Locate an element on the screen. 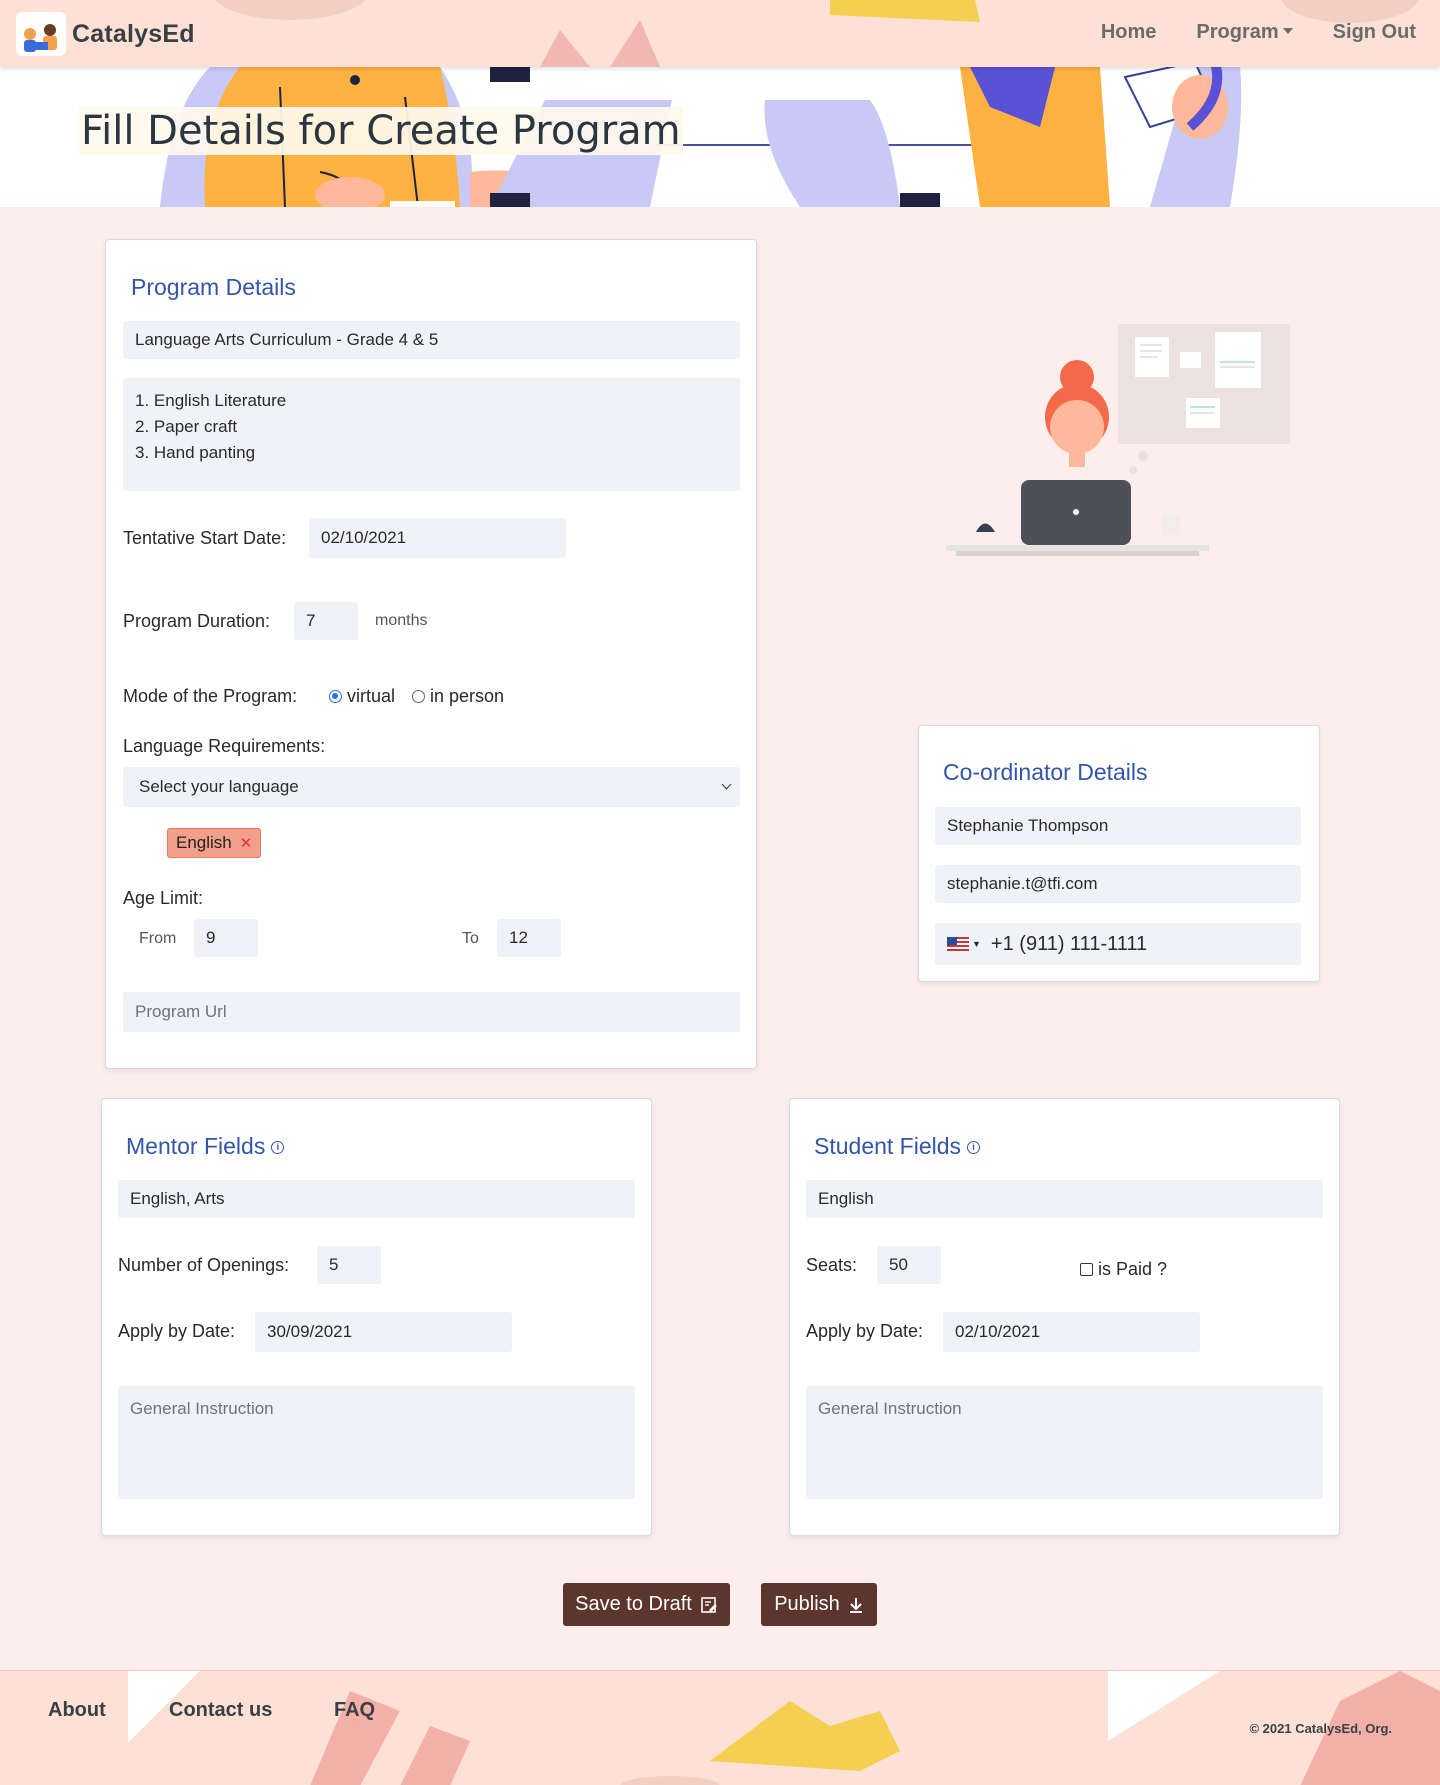  mode-in-person-radio: in person is located at coordinates (458, 696).